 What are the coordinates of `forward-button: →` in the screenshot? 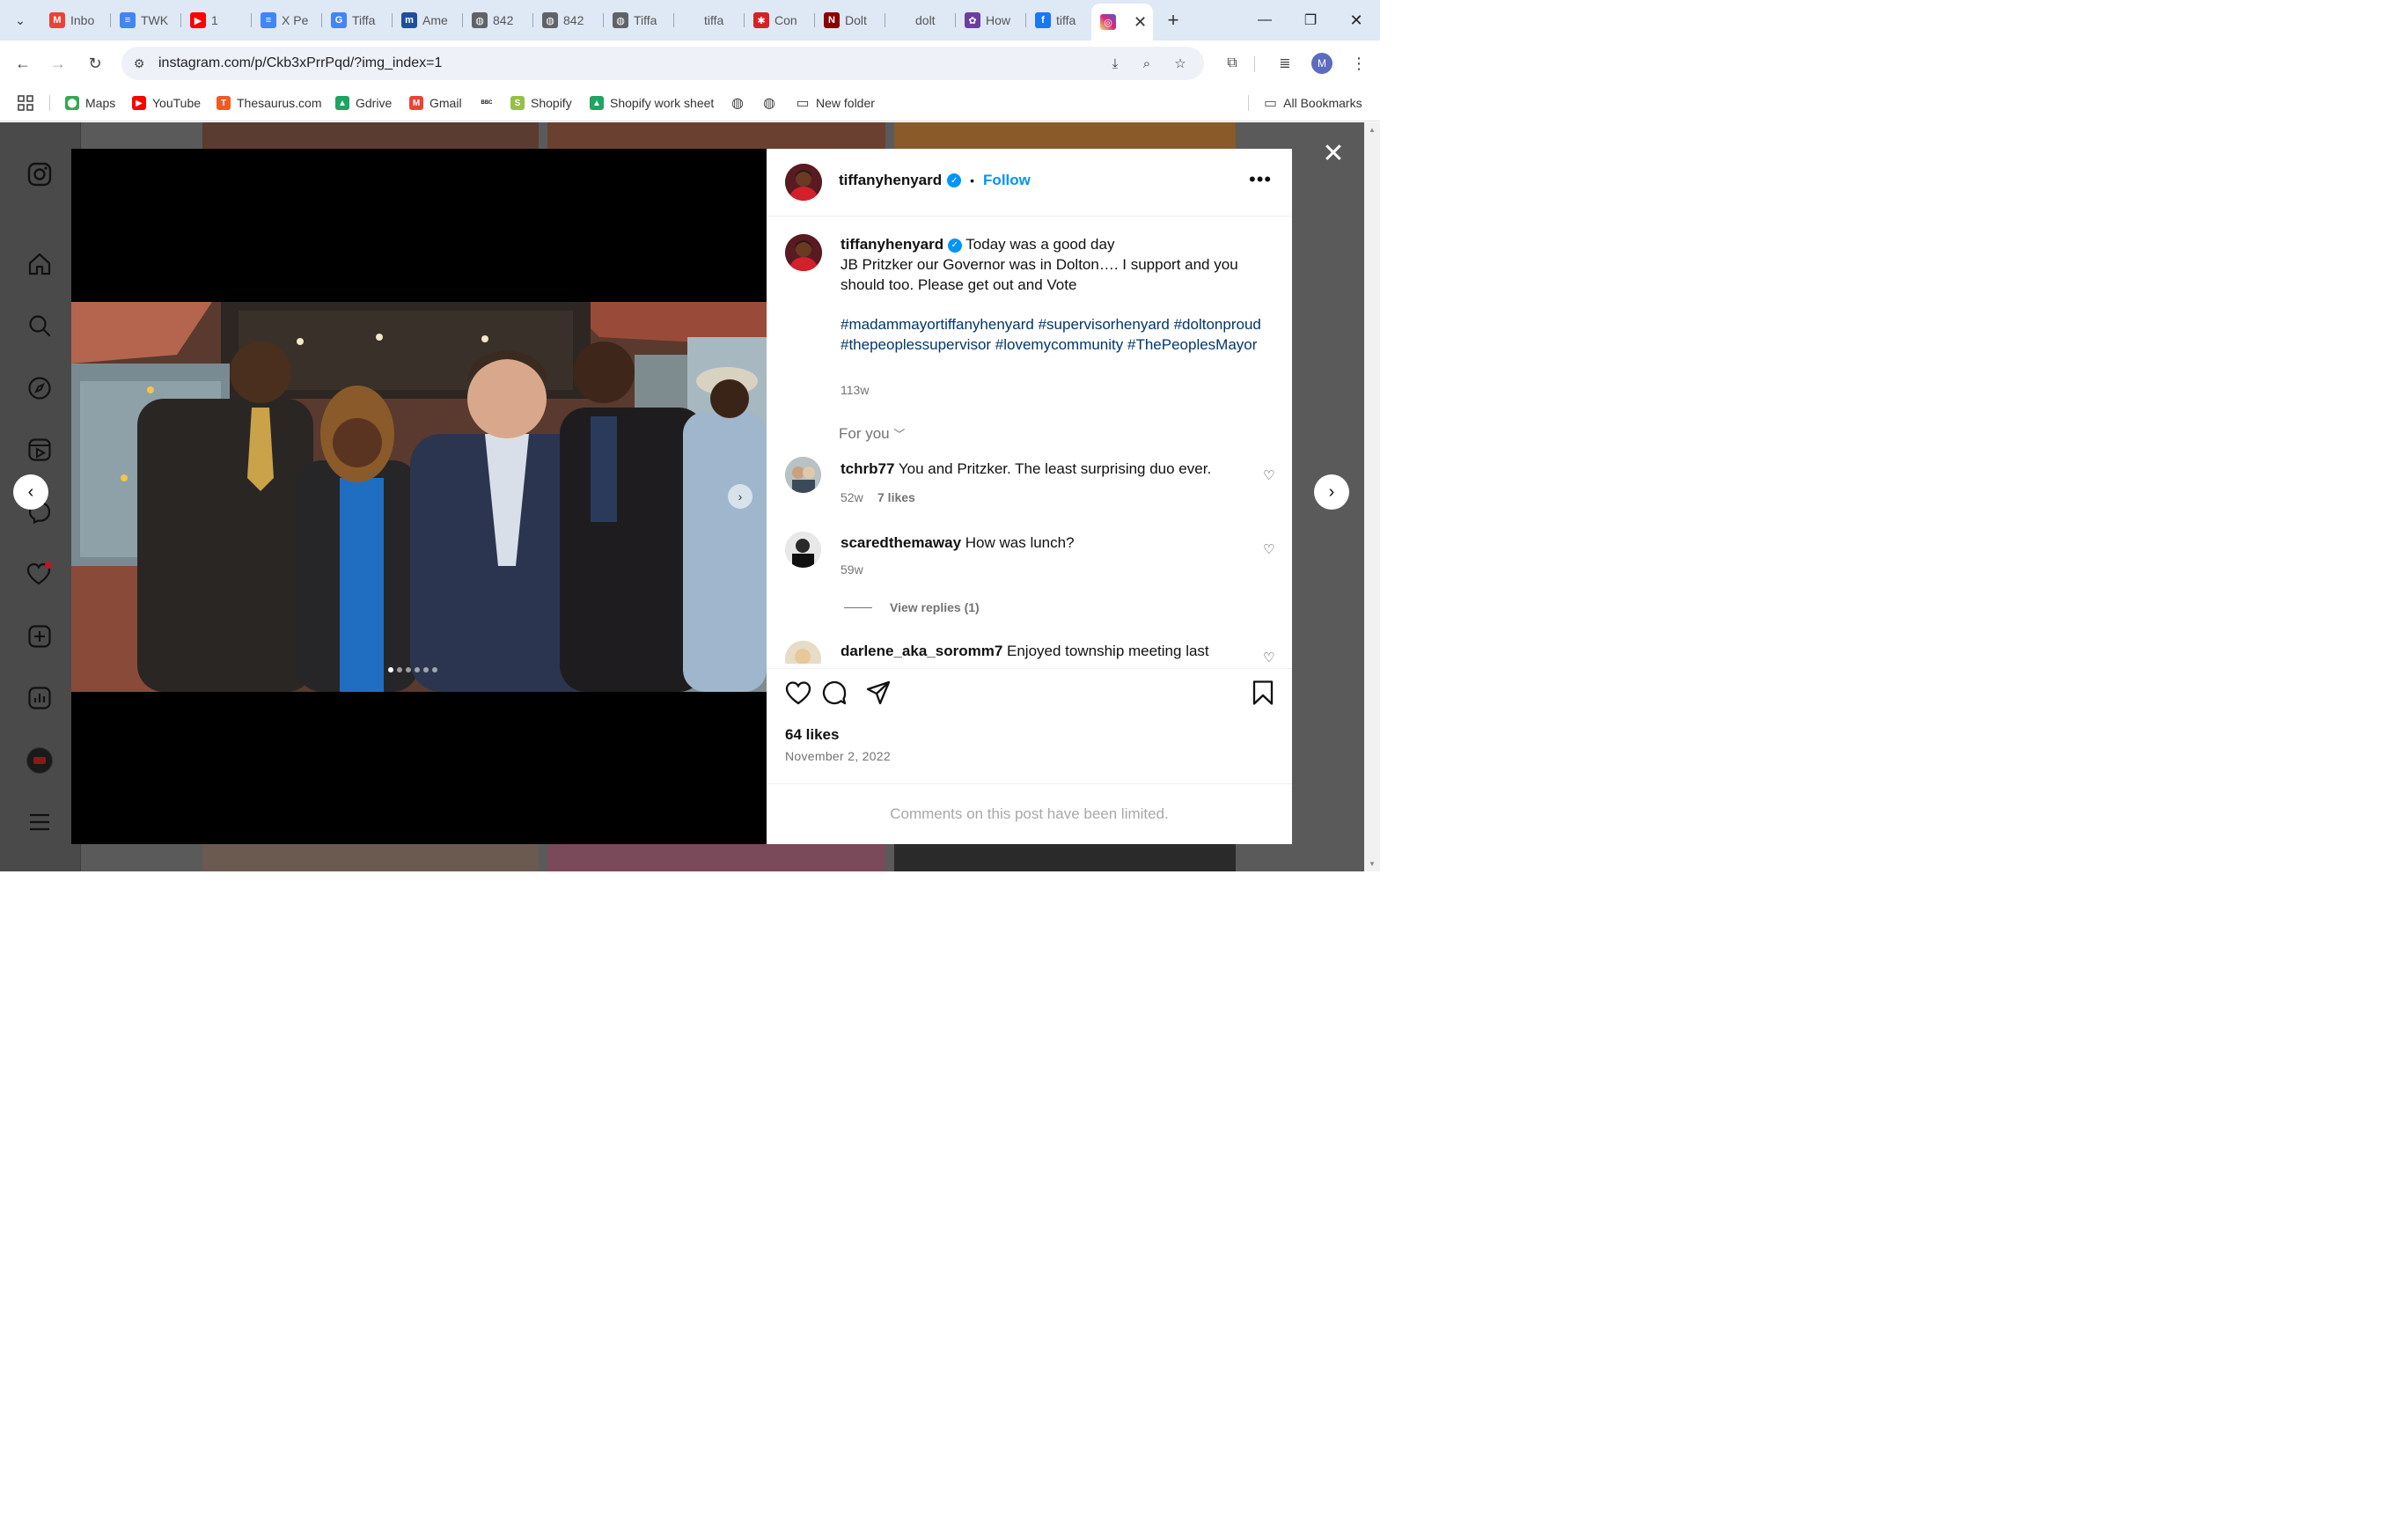 It's located at (58, 63).